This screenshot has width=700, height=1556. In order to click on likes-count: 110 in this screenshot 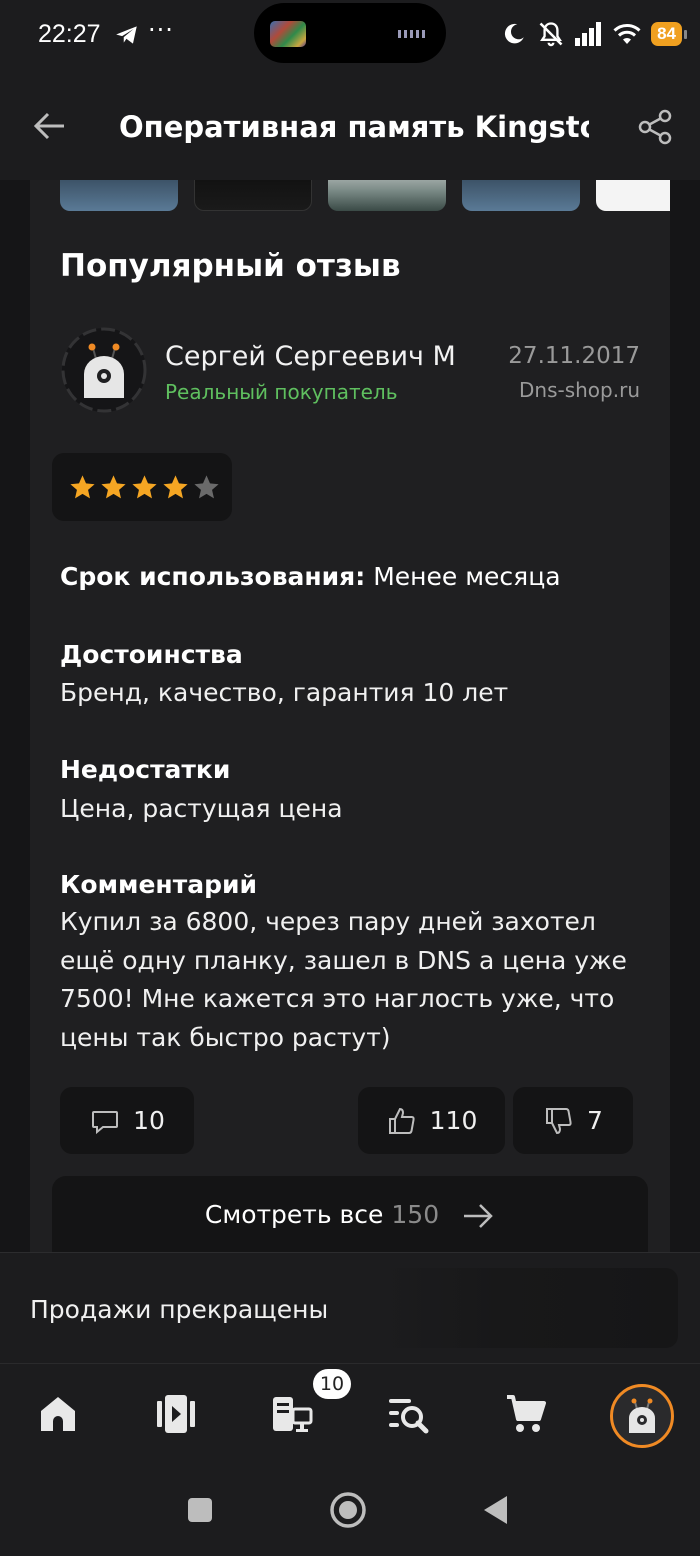, I will do `click(453, 1120)`.